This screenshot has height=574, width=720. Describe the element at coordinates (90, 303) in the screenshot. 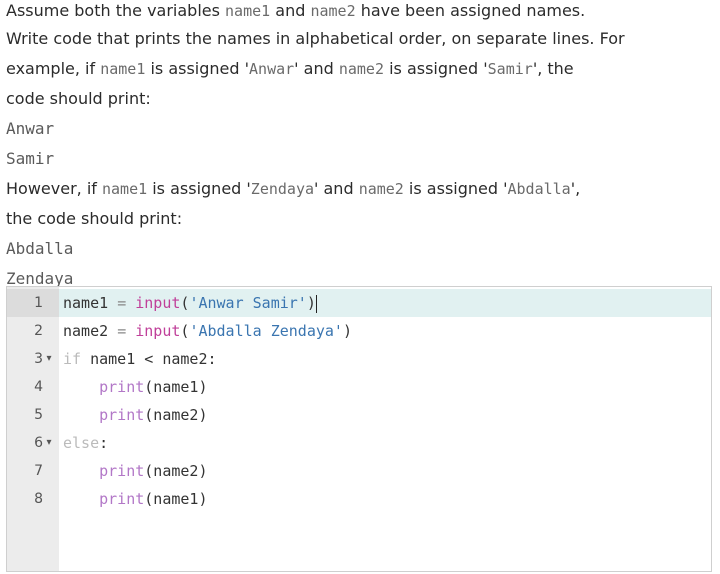

I see `identifier: name1` at that location.